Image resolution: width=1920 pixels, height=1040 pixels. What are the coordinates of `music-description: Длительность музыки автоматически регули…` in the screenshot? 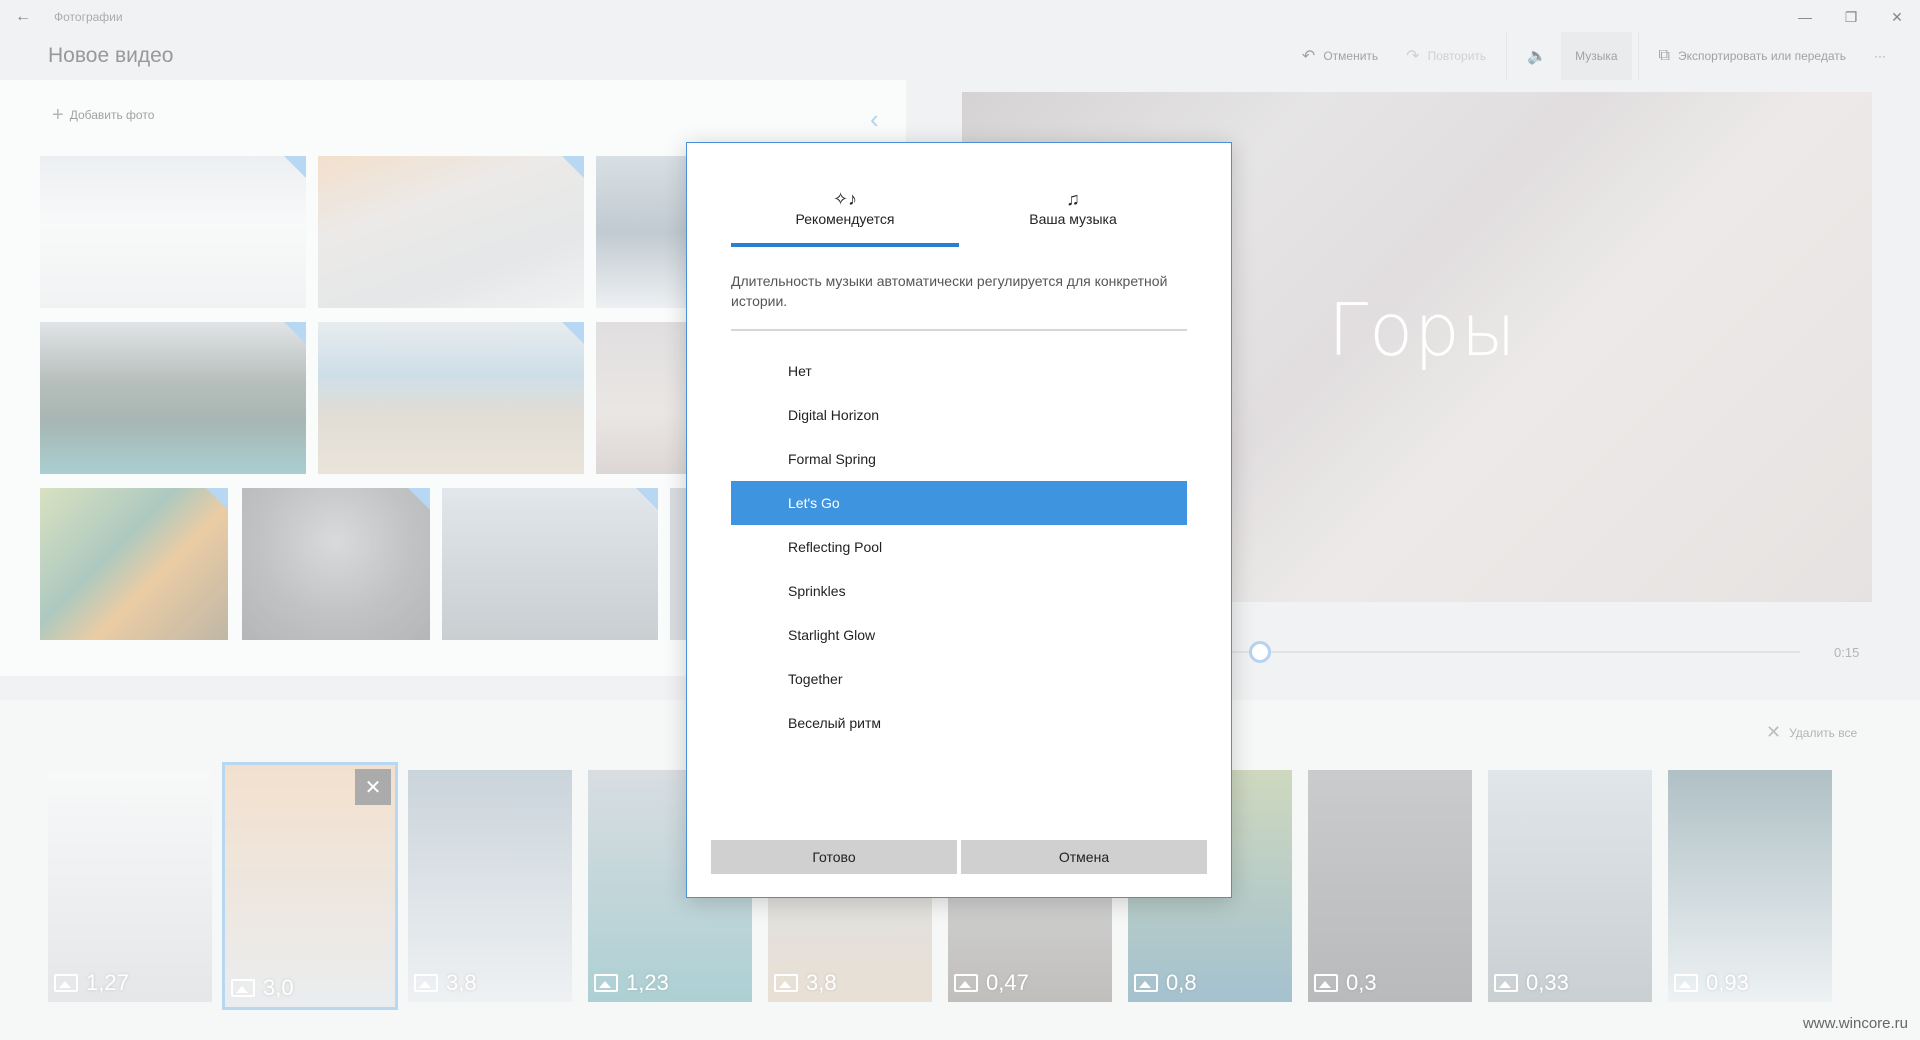 It's located at (949, 291).